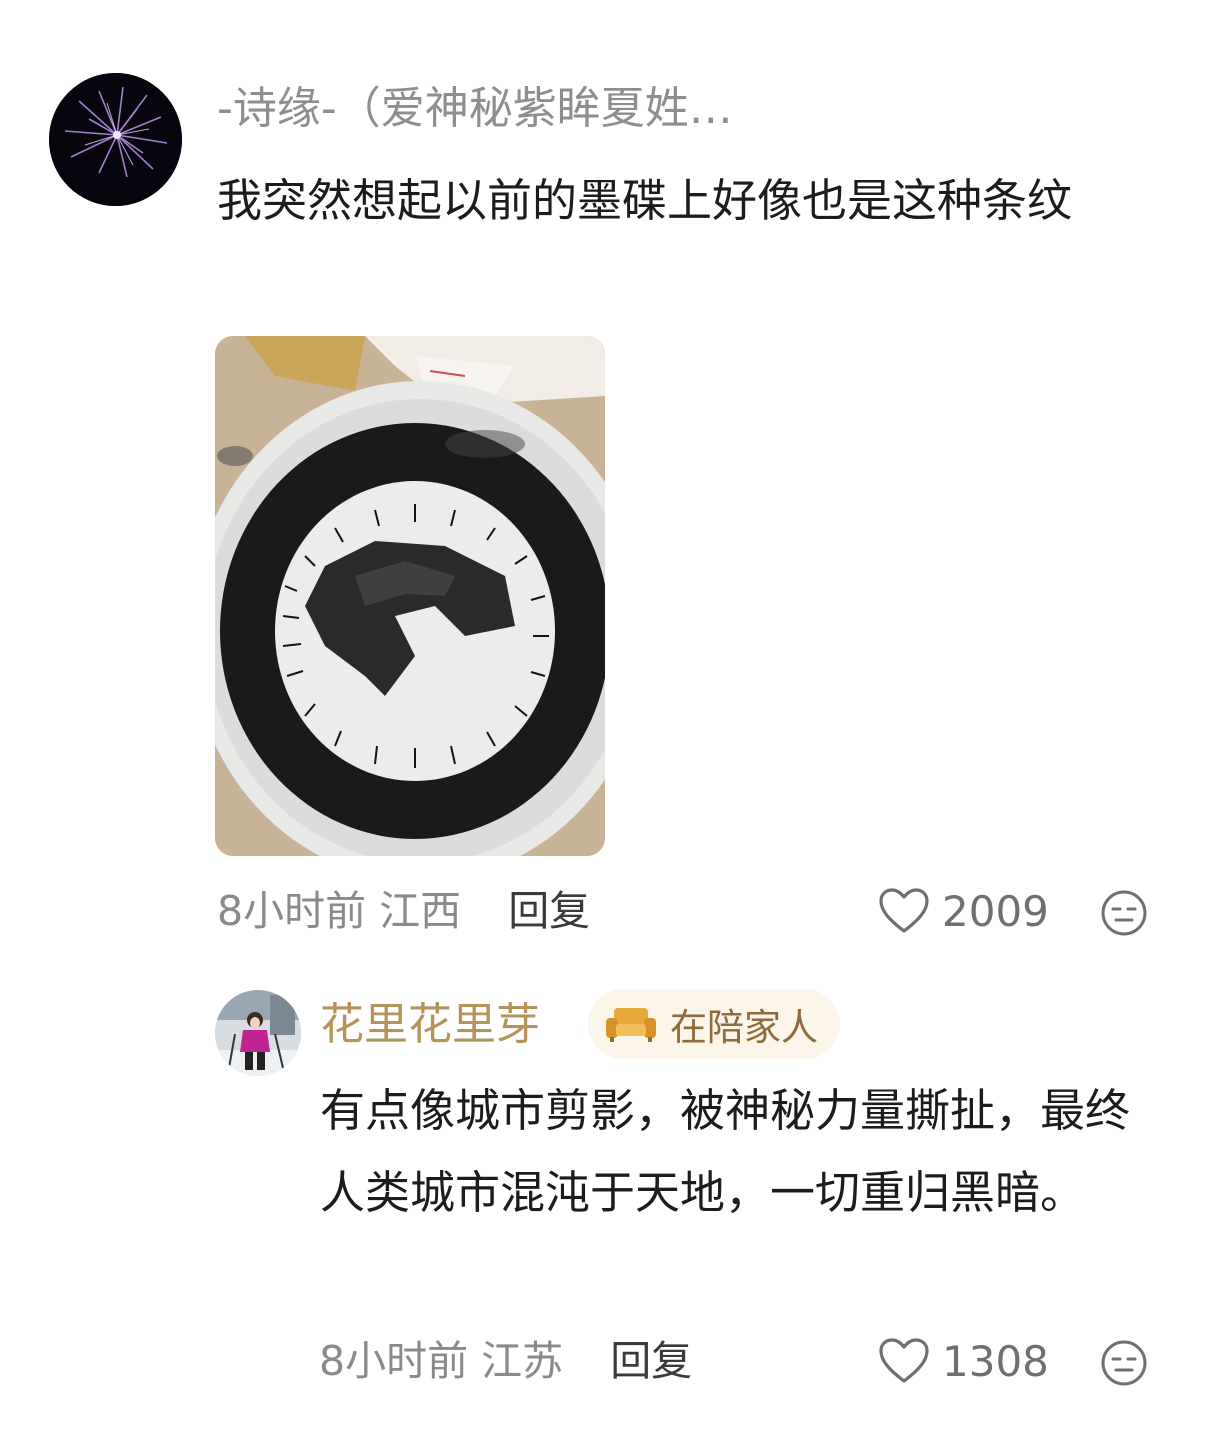 This screenshot has width=1220, height=1442. I want to click on comment-avatar, so click(115, 139).